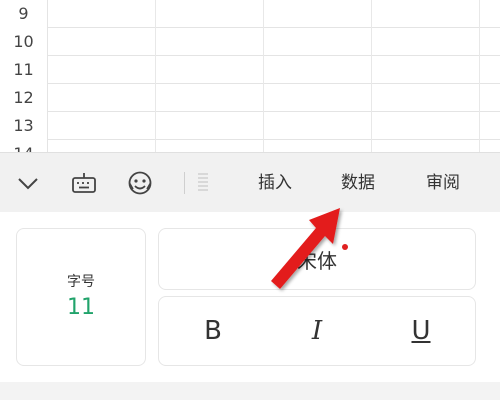  I want to click on row-number: 13, so click(24, 126).